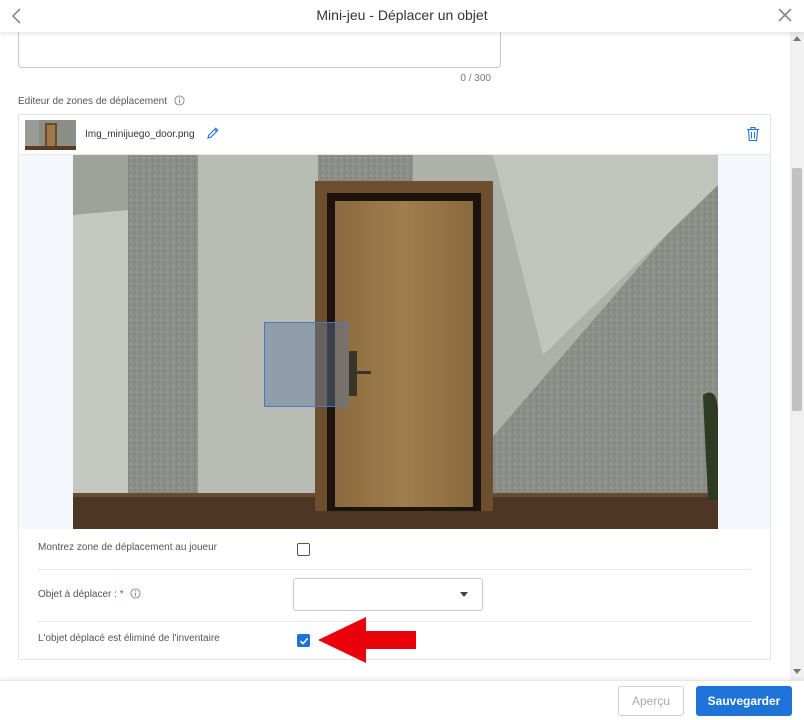 This screenshot has width=804, height=720. I want to click on image-thumbnail, so click(50, 135).